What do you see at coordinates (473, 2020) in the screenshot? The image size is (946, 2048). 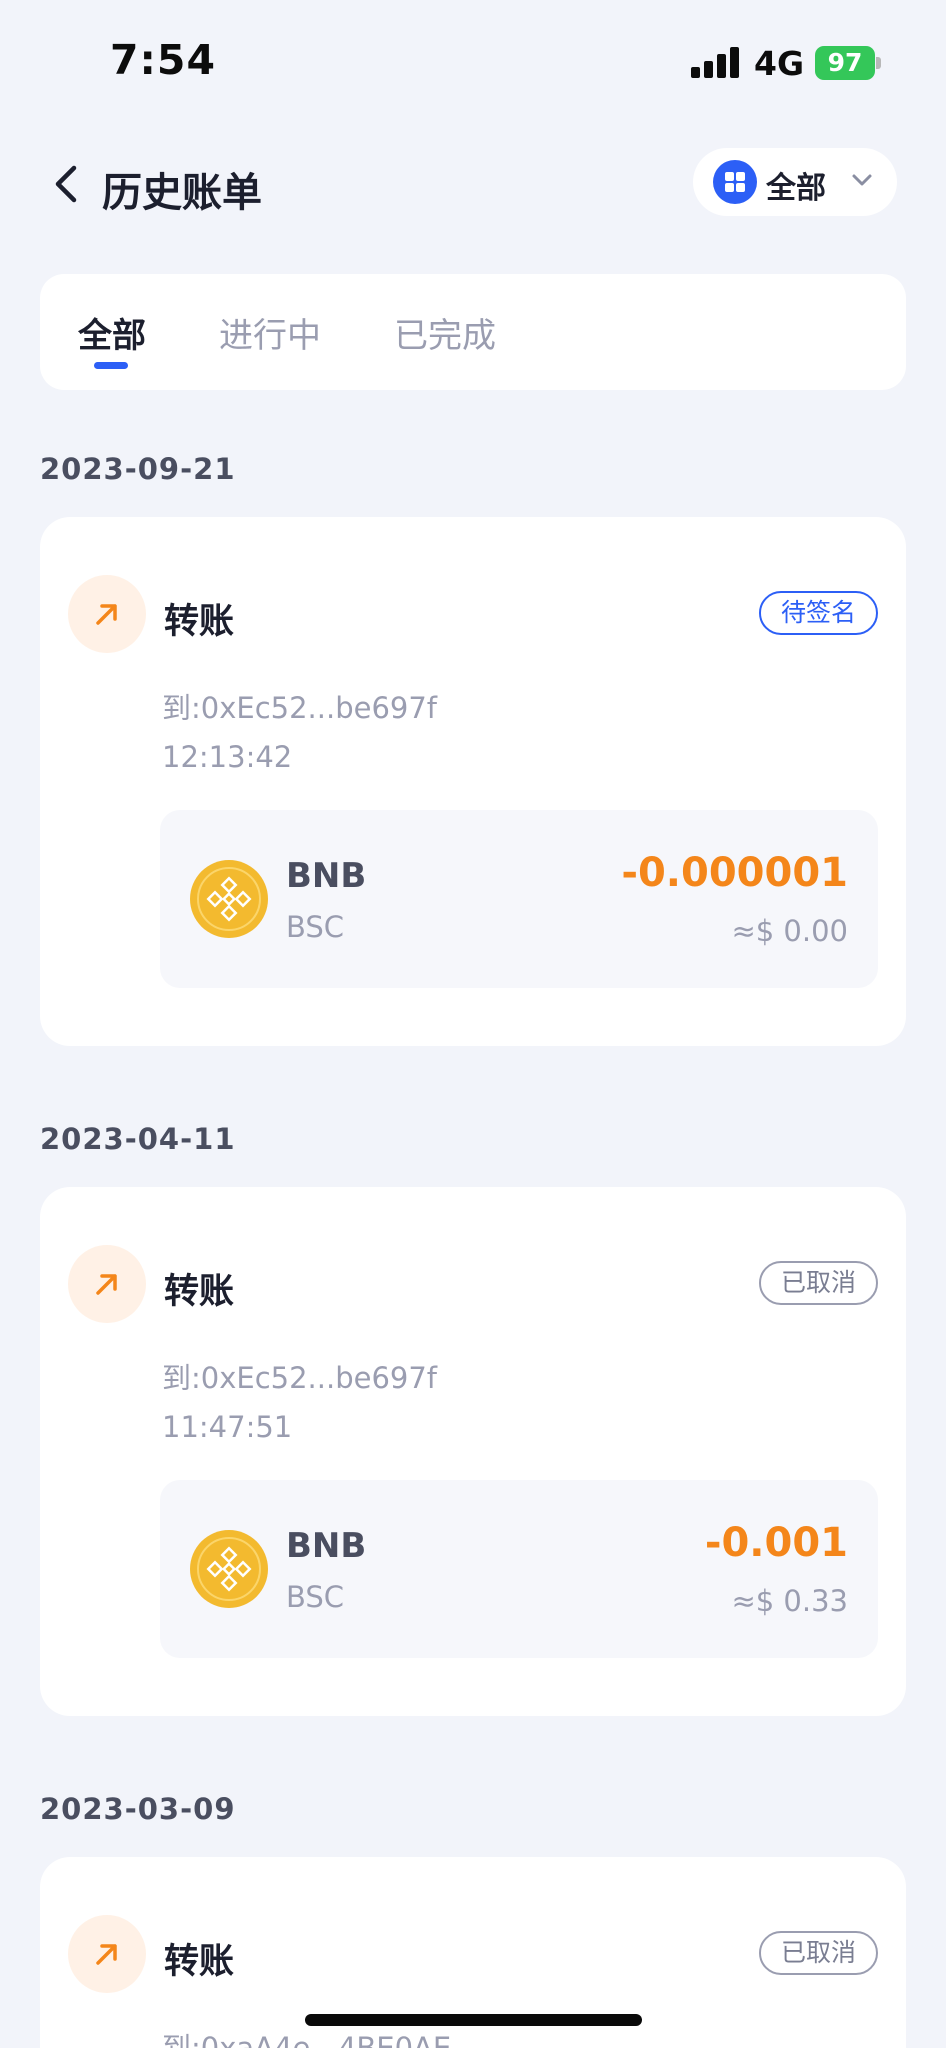 I see `home-indicator` at bounding box center [473, 2020].